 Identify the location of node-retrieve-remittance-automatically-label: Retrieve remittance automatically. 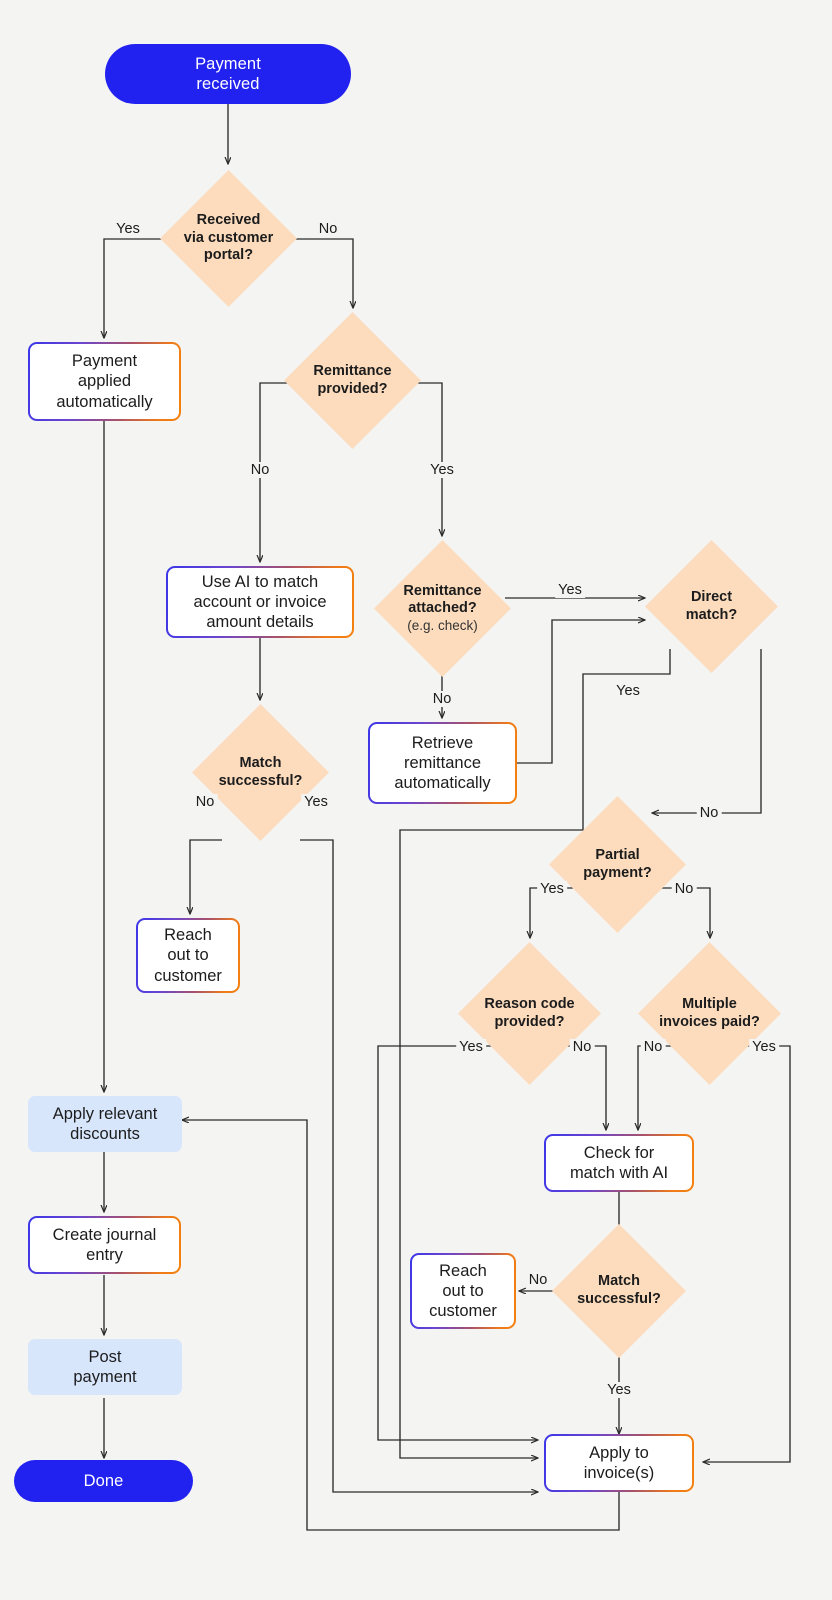
(442, 763).